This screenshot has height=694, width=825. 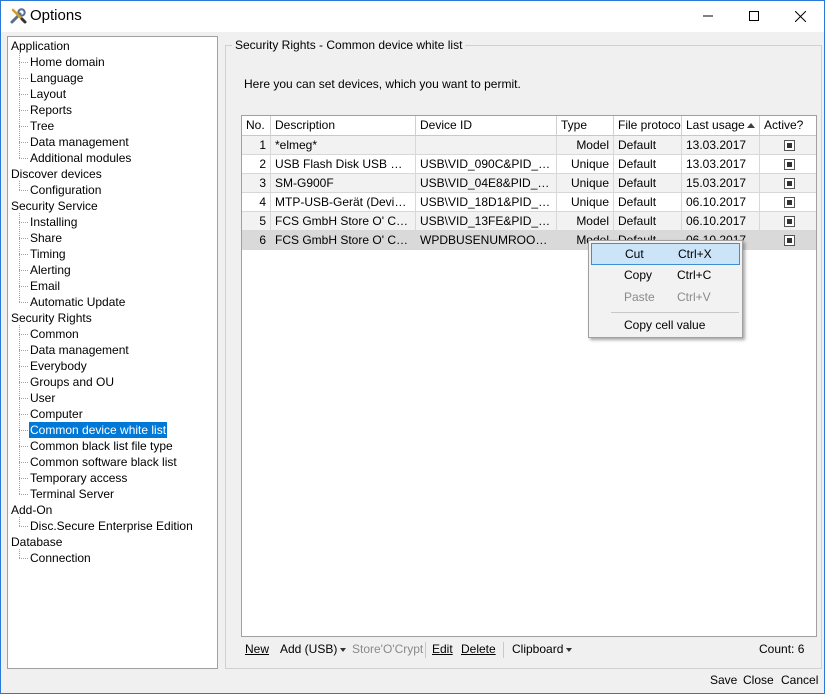 I want to click on edit-button: Edit, so click(x=442, y=649).